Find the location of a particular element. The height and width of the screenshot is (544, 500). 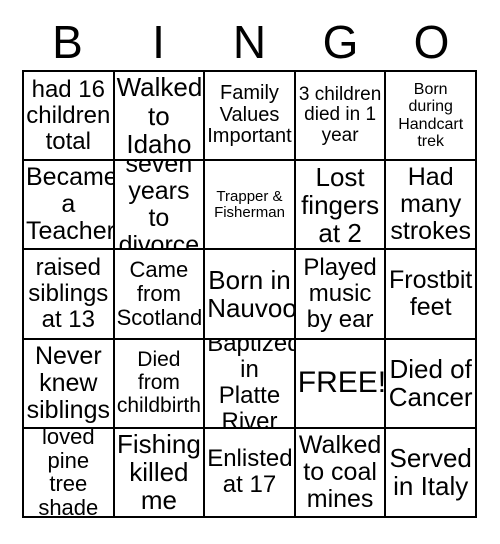

bingo-cell: Family Values Important is located at coordinates (250, 117).